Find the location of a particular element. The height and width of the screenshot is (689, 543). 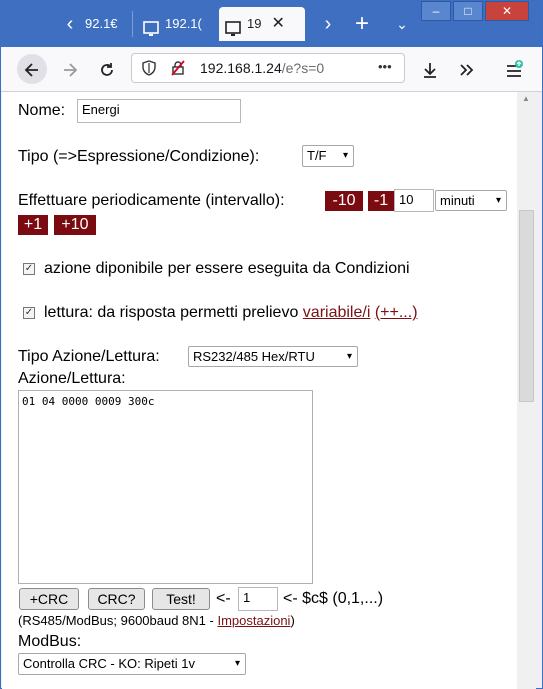

tab-3-active: 19 ✕ is located at coordinates (262, 24).